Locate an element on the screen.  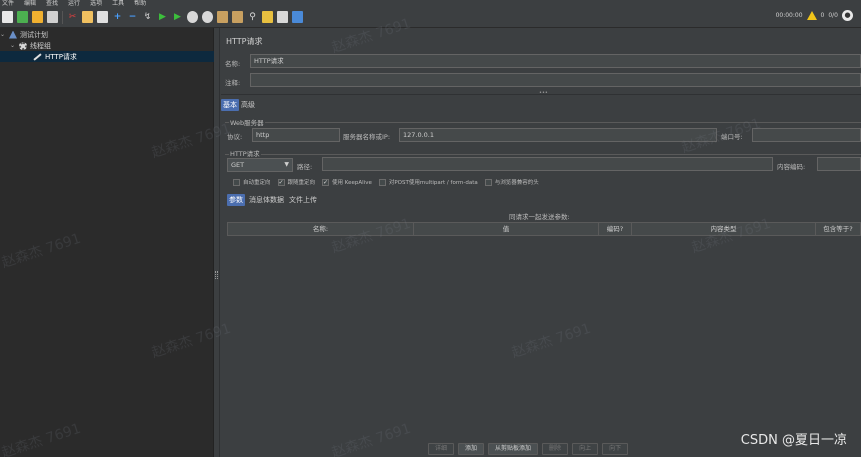
cut-icon: ✂ is located at coordinates (72, 17).